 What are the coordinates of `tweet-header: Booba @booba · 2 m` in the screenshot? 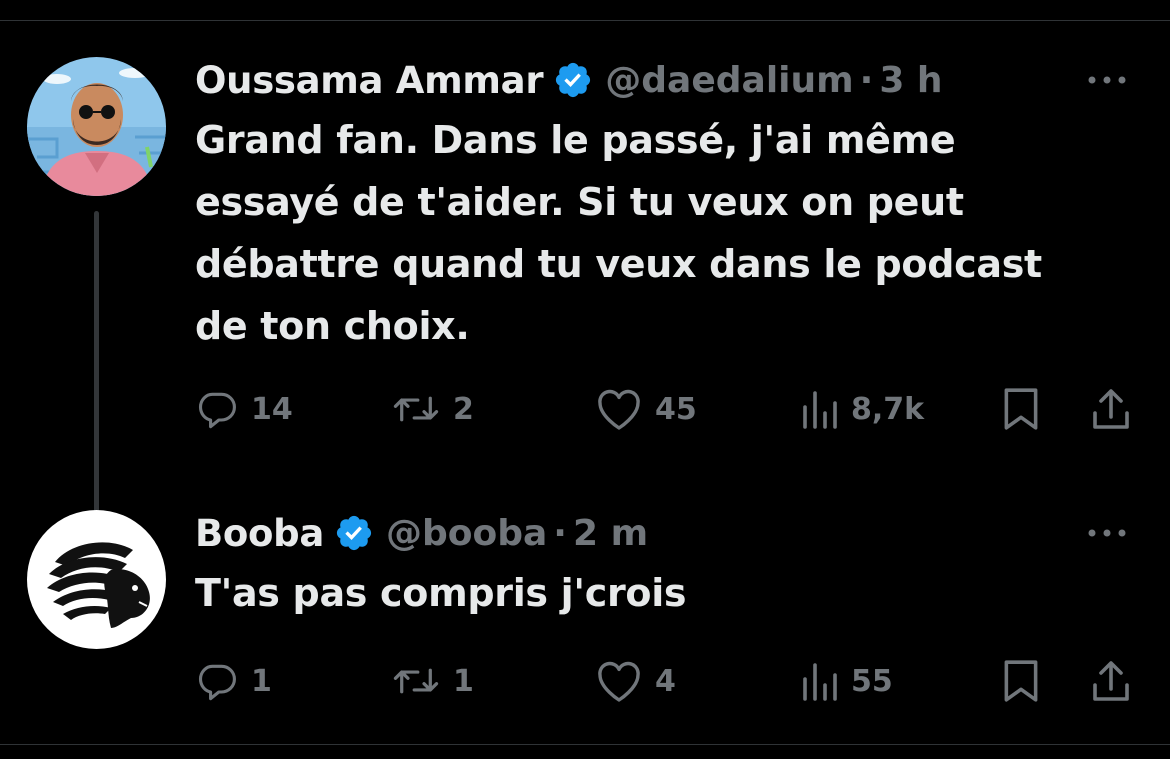 It's located at (667, 533).